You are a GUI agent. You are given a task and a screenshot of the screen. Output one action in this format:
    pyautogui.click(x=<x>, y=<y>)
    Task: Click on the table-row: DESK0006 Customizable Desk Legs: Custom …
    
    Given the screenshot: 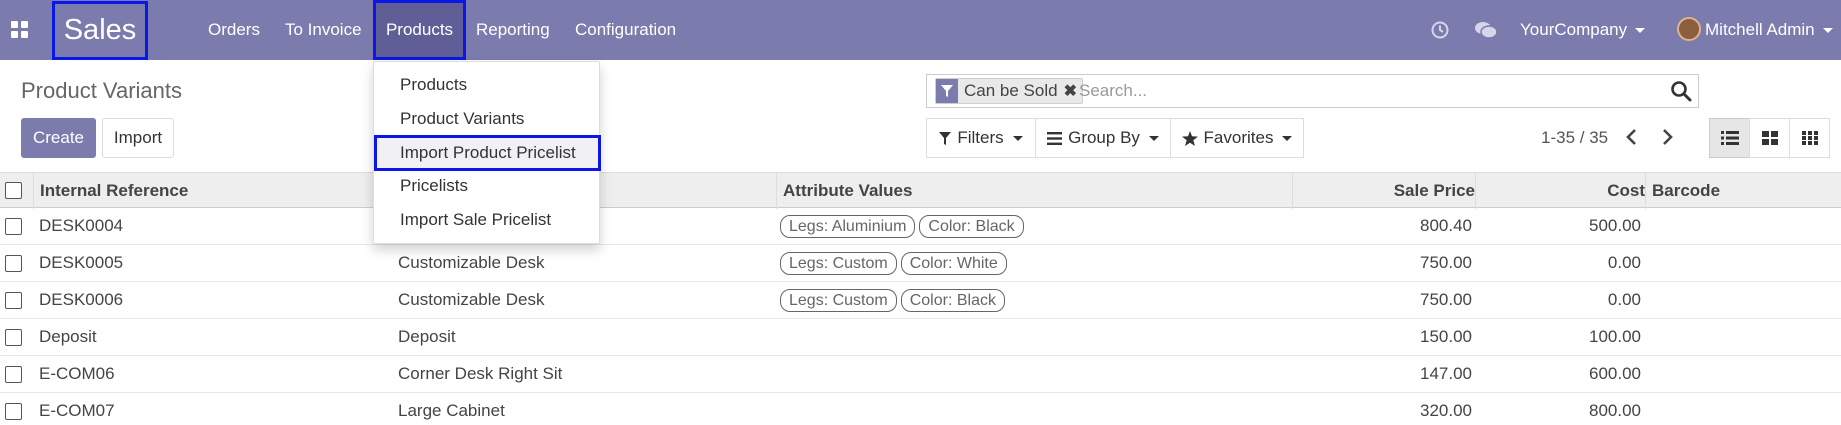 What is the action you would take?
    pyautogui.click(x=920, y=300)
    